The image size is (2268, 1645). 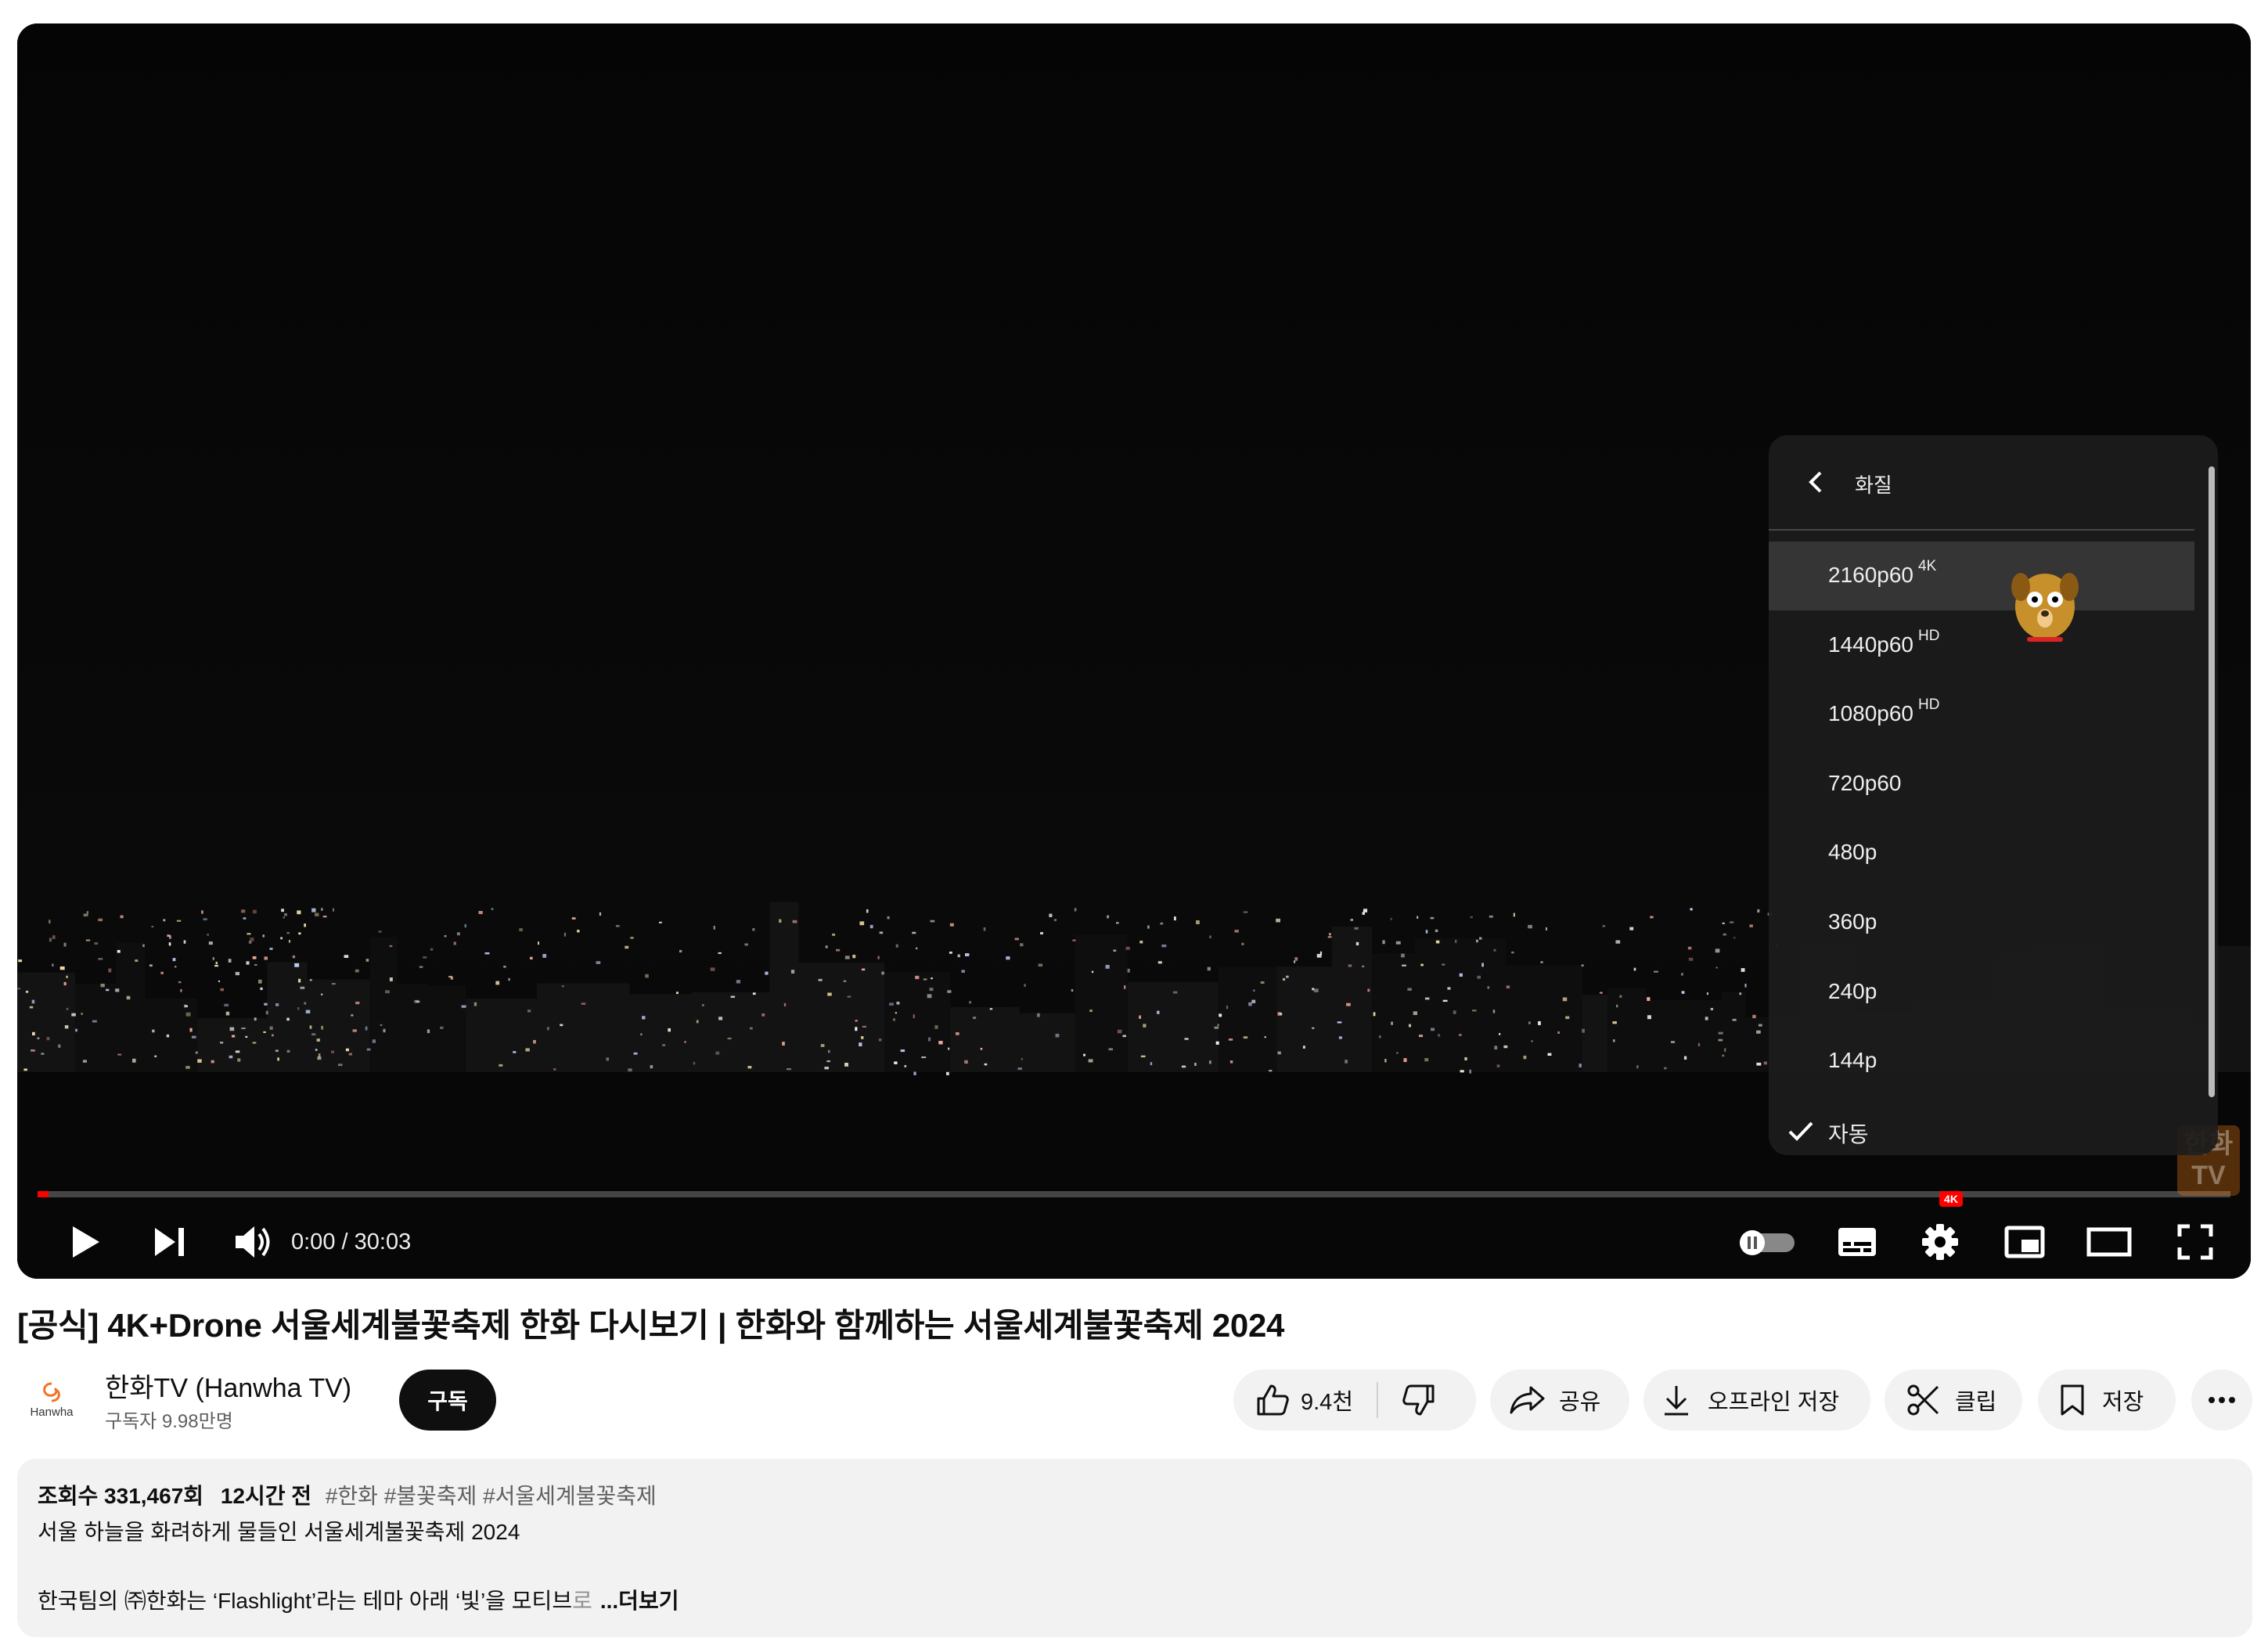 I want to click on miniplayer-icon, so click(x=2024, y=1242).